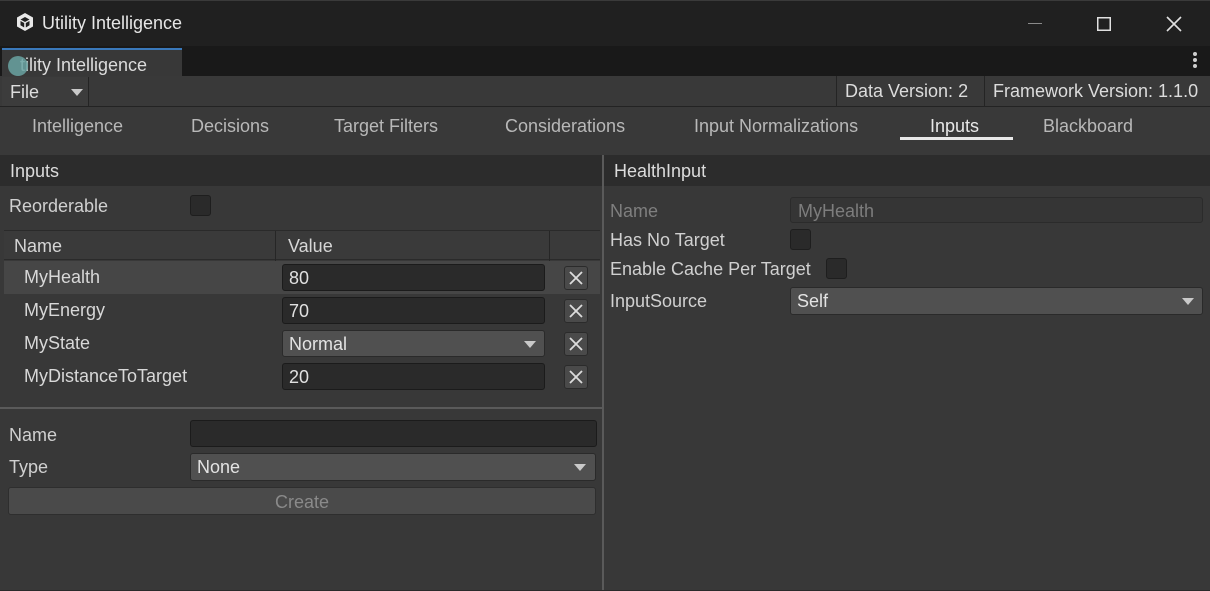  I want to click on new-input-type-dropdown: None, so click(393, 467).